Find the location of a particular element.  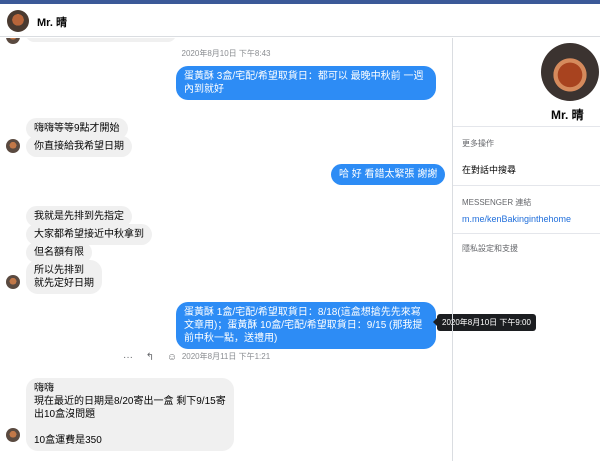

messenger-link: m.me/kenBakinginthehome is located at coordinates (516, 219).